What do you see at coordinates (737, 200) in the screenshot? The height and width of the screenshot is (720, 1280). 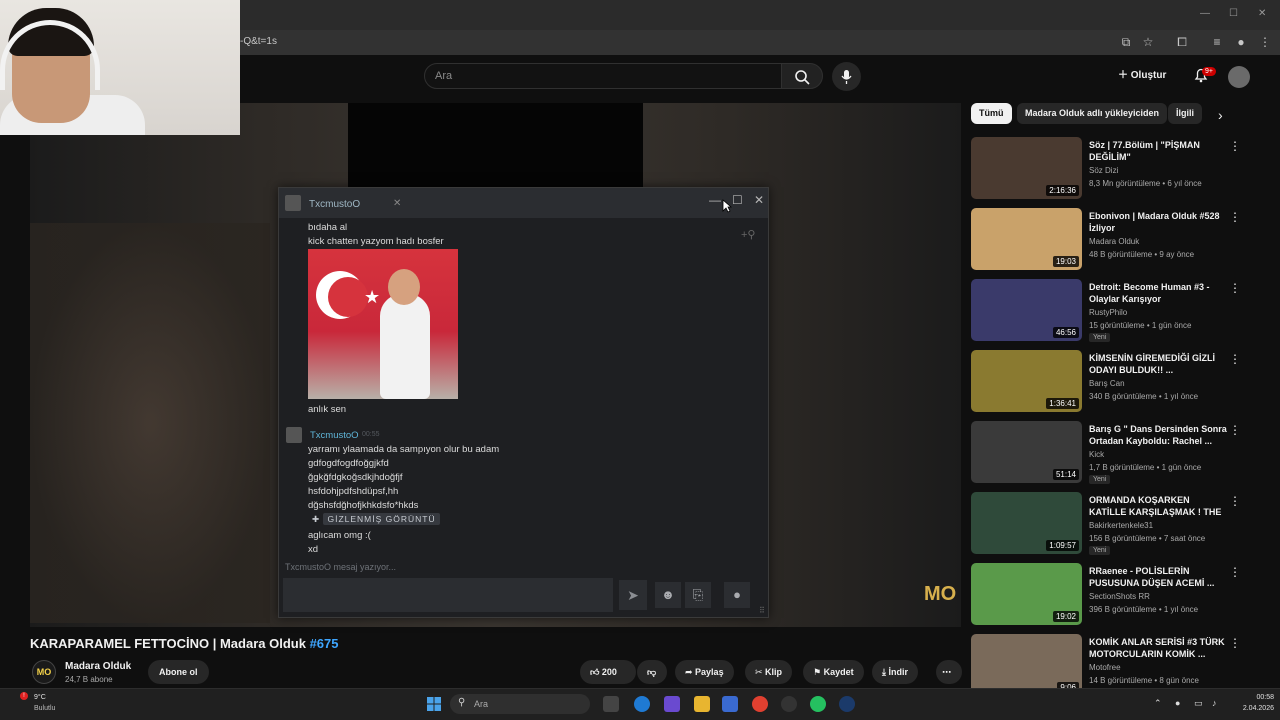 I see `chat-maximize-icon: ☐` at bounding box center [737, 200].